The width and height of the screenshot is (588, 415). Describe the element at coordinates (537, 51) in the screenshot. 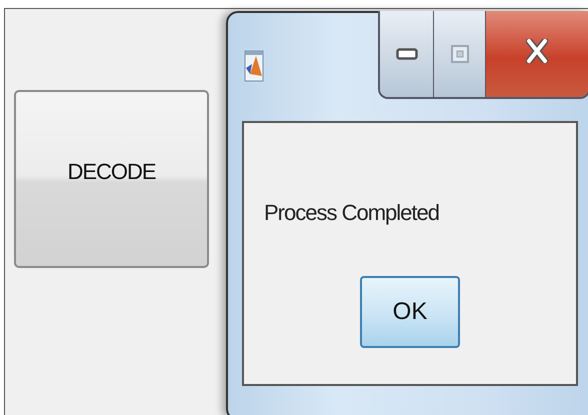

I see `close-icon` at that location.